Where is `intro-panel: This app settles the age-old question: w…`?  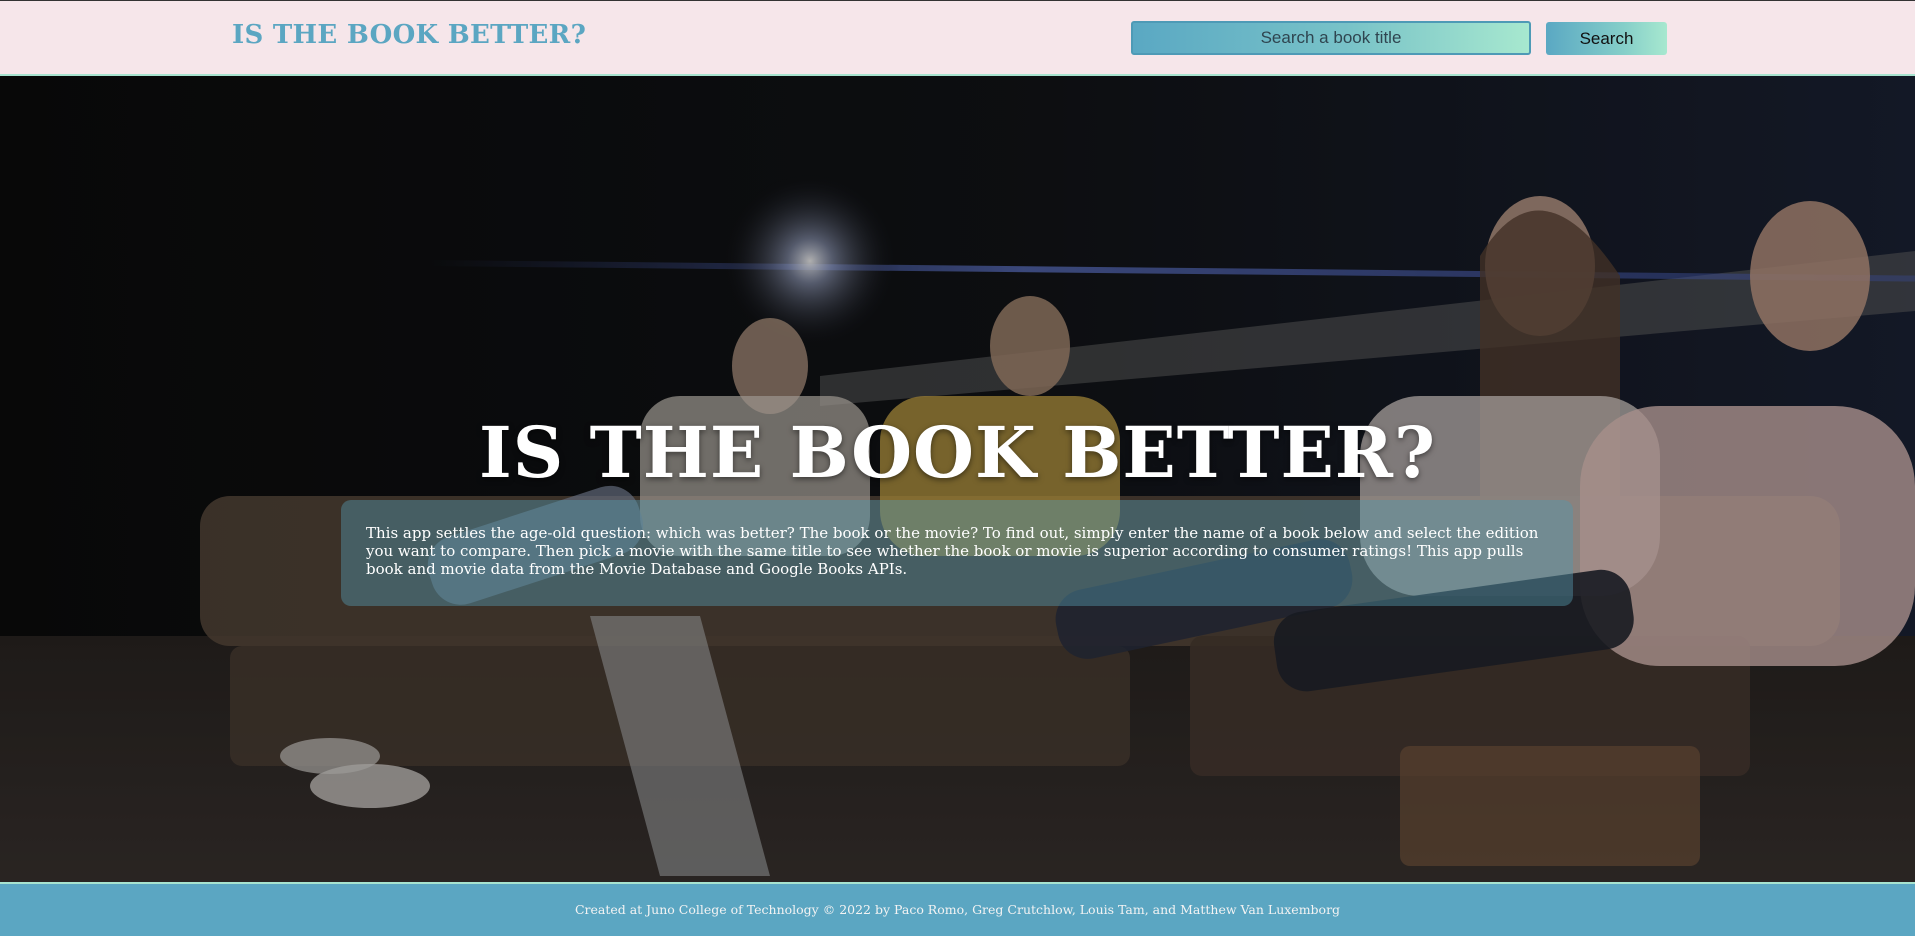 intro-panel: This app settles the age-old question: w… is located at coordinates (957, 553).